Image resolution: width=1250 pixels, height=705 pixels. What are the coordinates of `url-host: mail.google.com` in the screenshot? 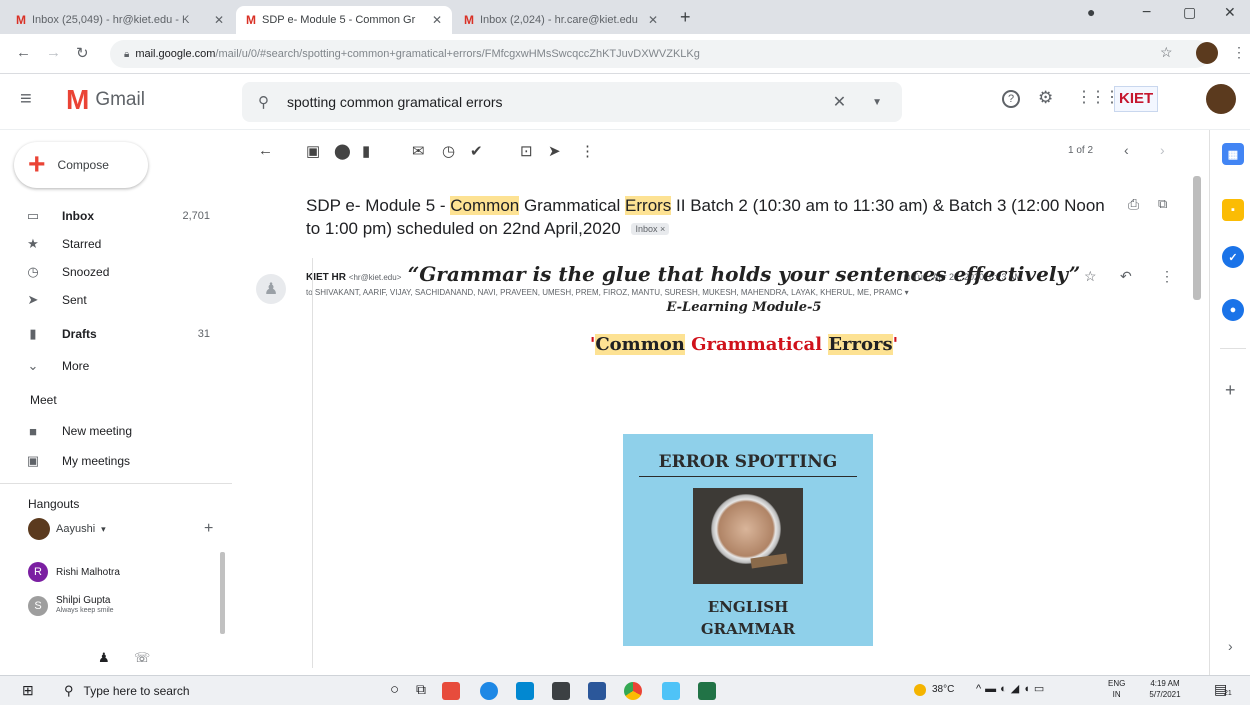 It's located at (175, 54).